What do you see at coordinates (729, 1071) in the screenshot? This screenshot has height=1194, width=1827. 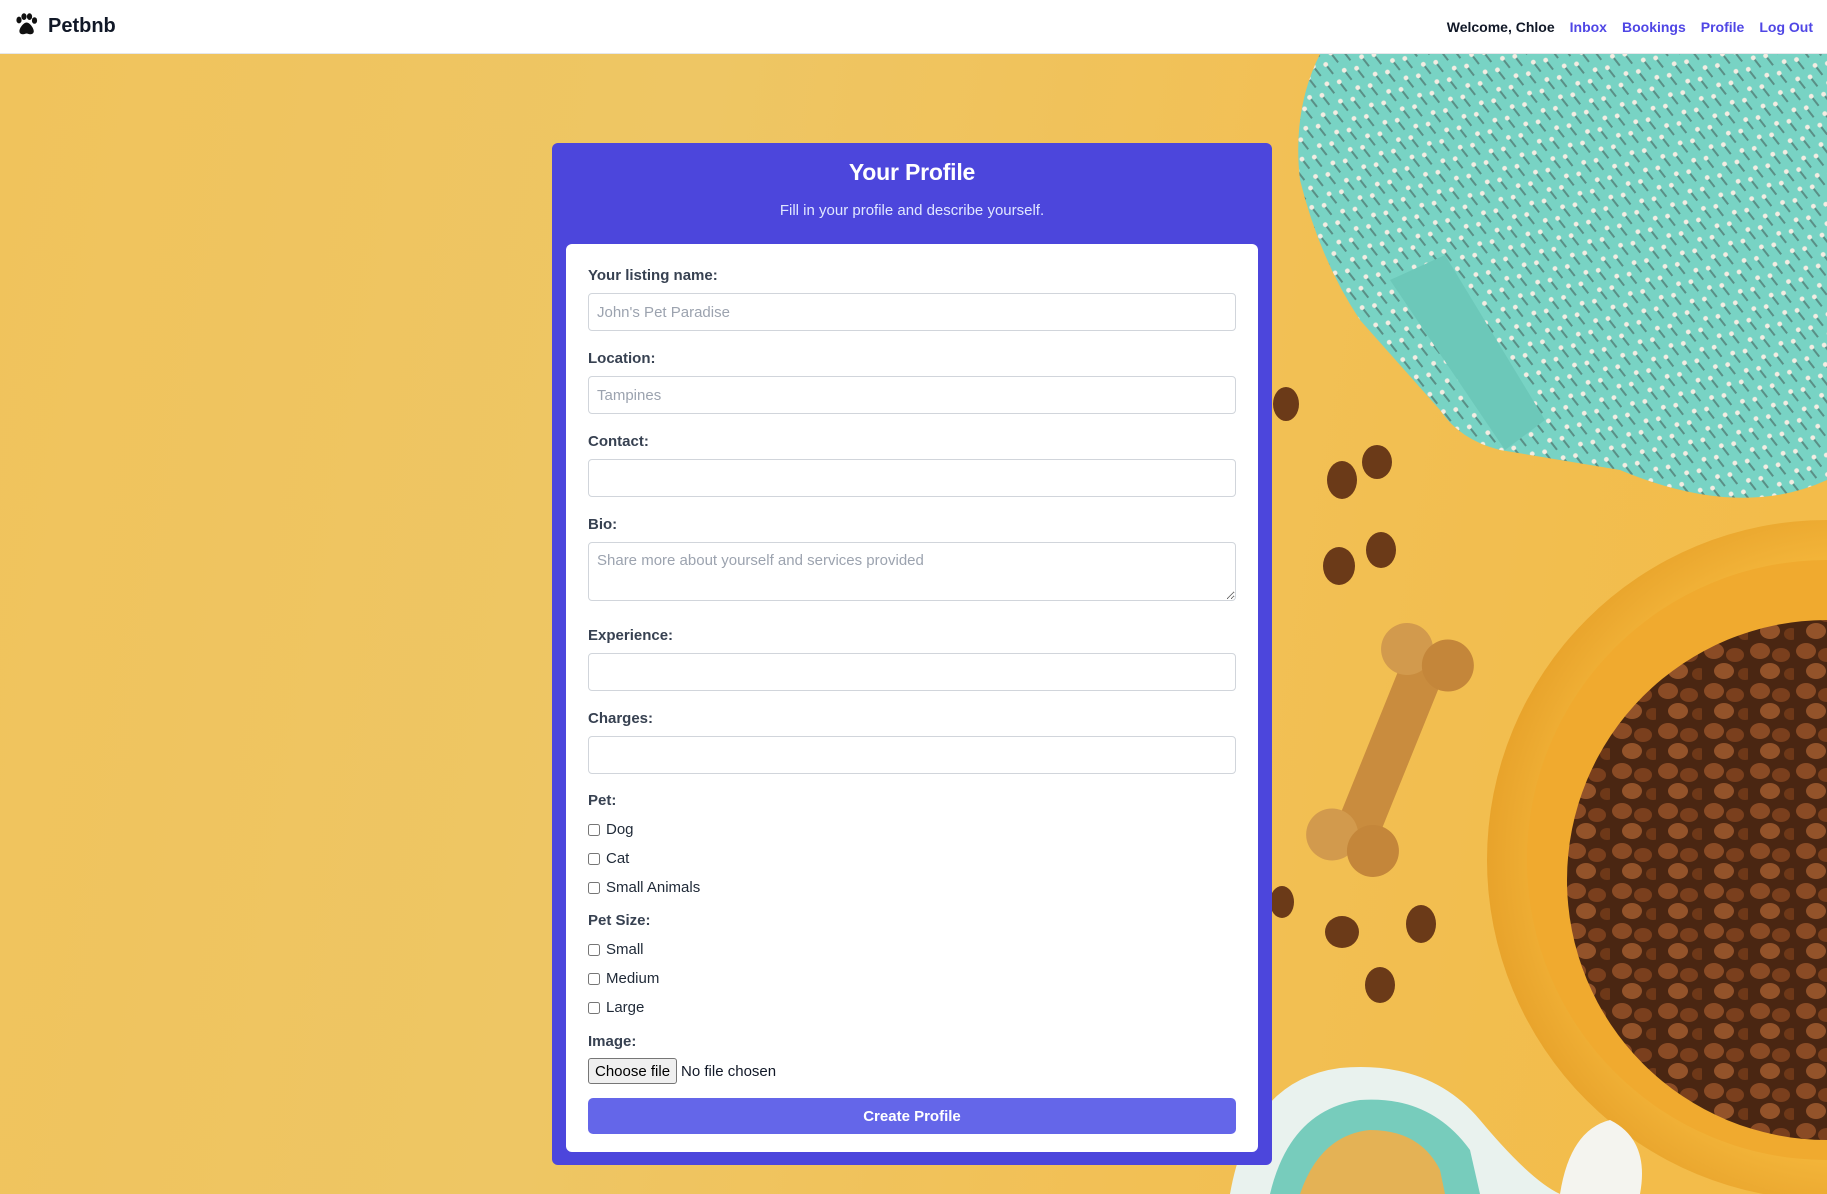 I see `file-status-text: No file chosen` at bounding box center [729, 1071].